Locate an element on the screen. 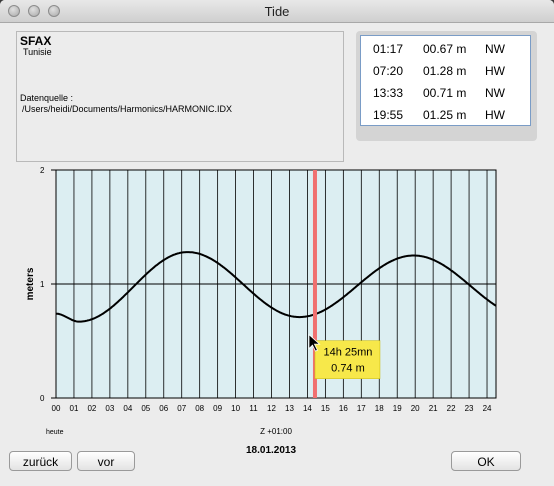  x-tick-label: 17 is located at coordinates (361, 408).